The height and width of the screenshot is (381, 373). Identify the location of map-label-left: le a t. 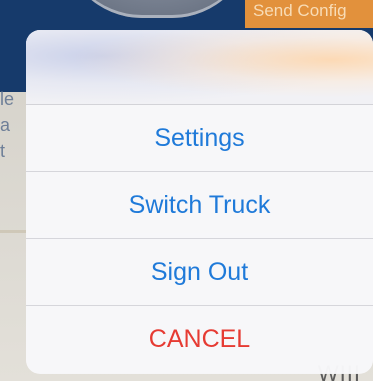
(7, 125).